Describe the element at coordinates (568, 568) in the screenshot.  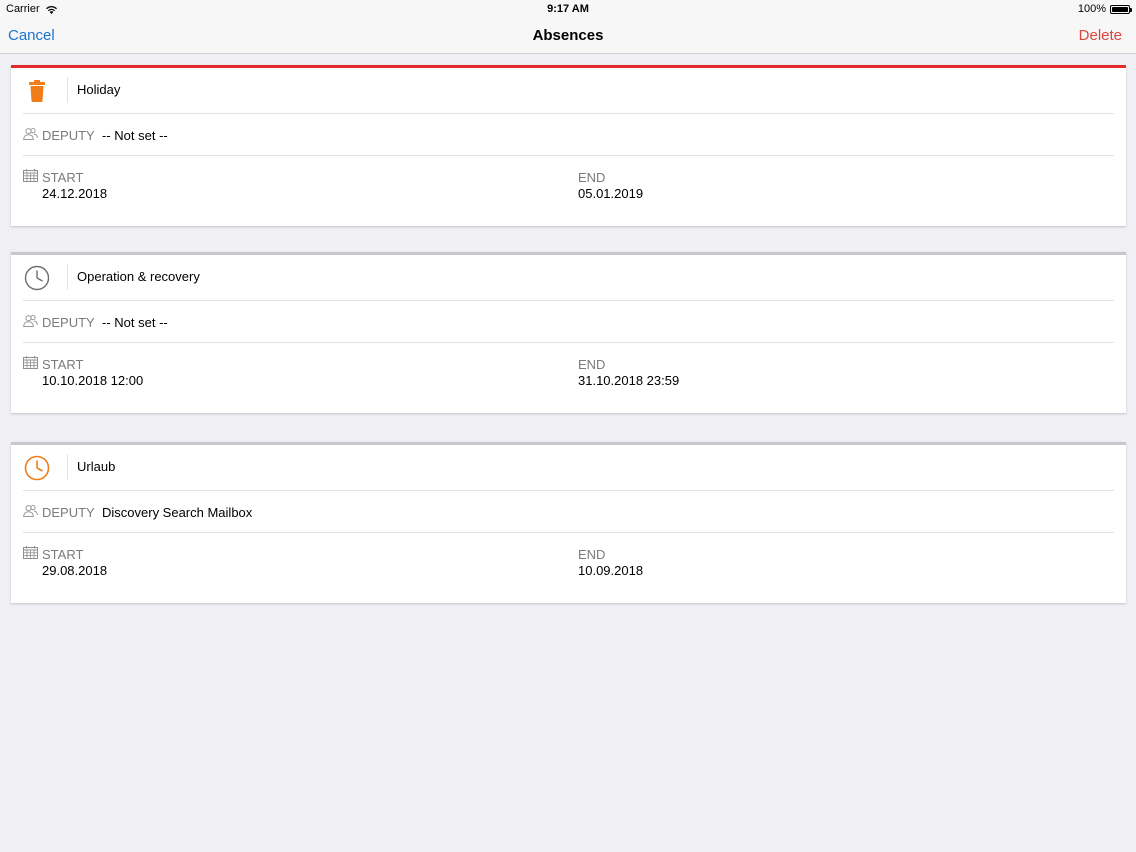
I see `dates-row: START 29.08.2018 END 10.09.2018` at that location.